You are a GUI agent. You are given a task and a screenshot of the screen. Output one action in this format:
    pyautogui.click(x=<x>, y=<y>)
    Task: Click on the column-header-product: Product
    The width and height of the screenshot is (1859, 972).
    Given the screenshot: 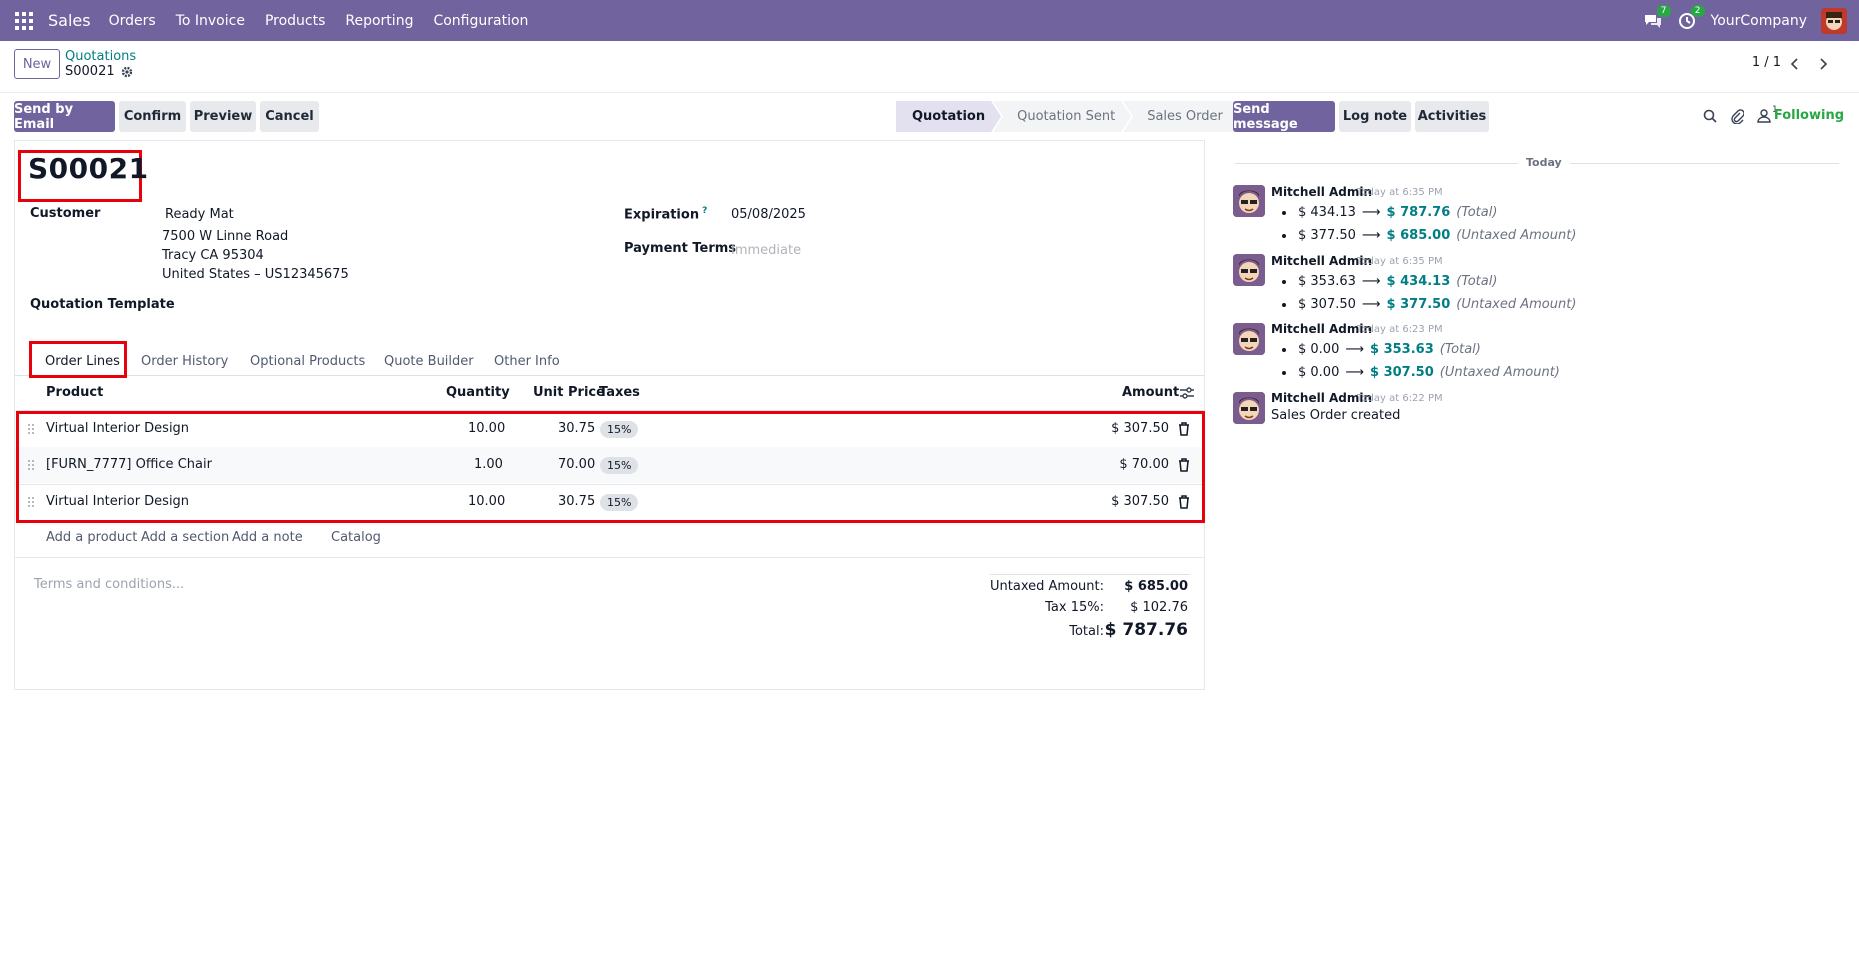 What is the action you would take?
    pyautogui.click(x=74, y=392)
    